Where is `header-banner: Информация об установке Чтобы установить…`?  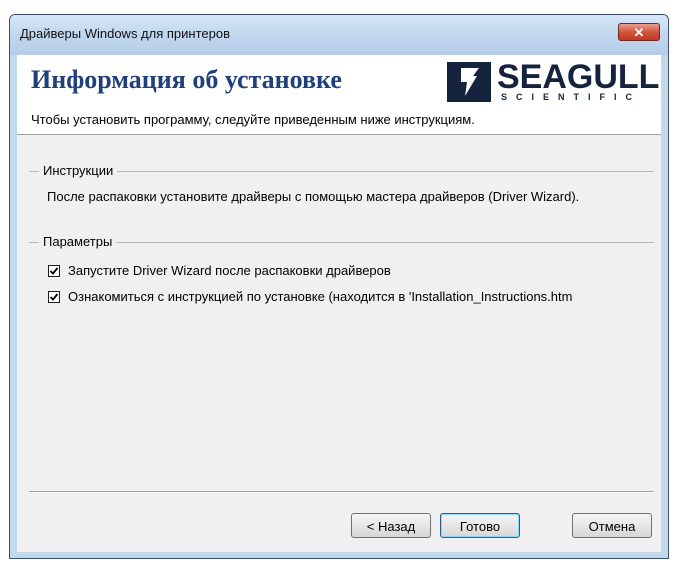 header-banner: Информация об установке Чтобы установить… is located at coordinates (339, 95).